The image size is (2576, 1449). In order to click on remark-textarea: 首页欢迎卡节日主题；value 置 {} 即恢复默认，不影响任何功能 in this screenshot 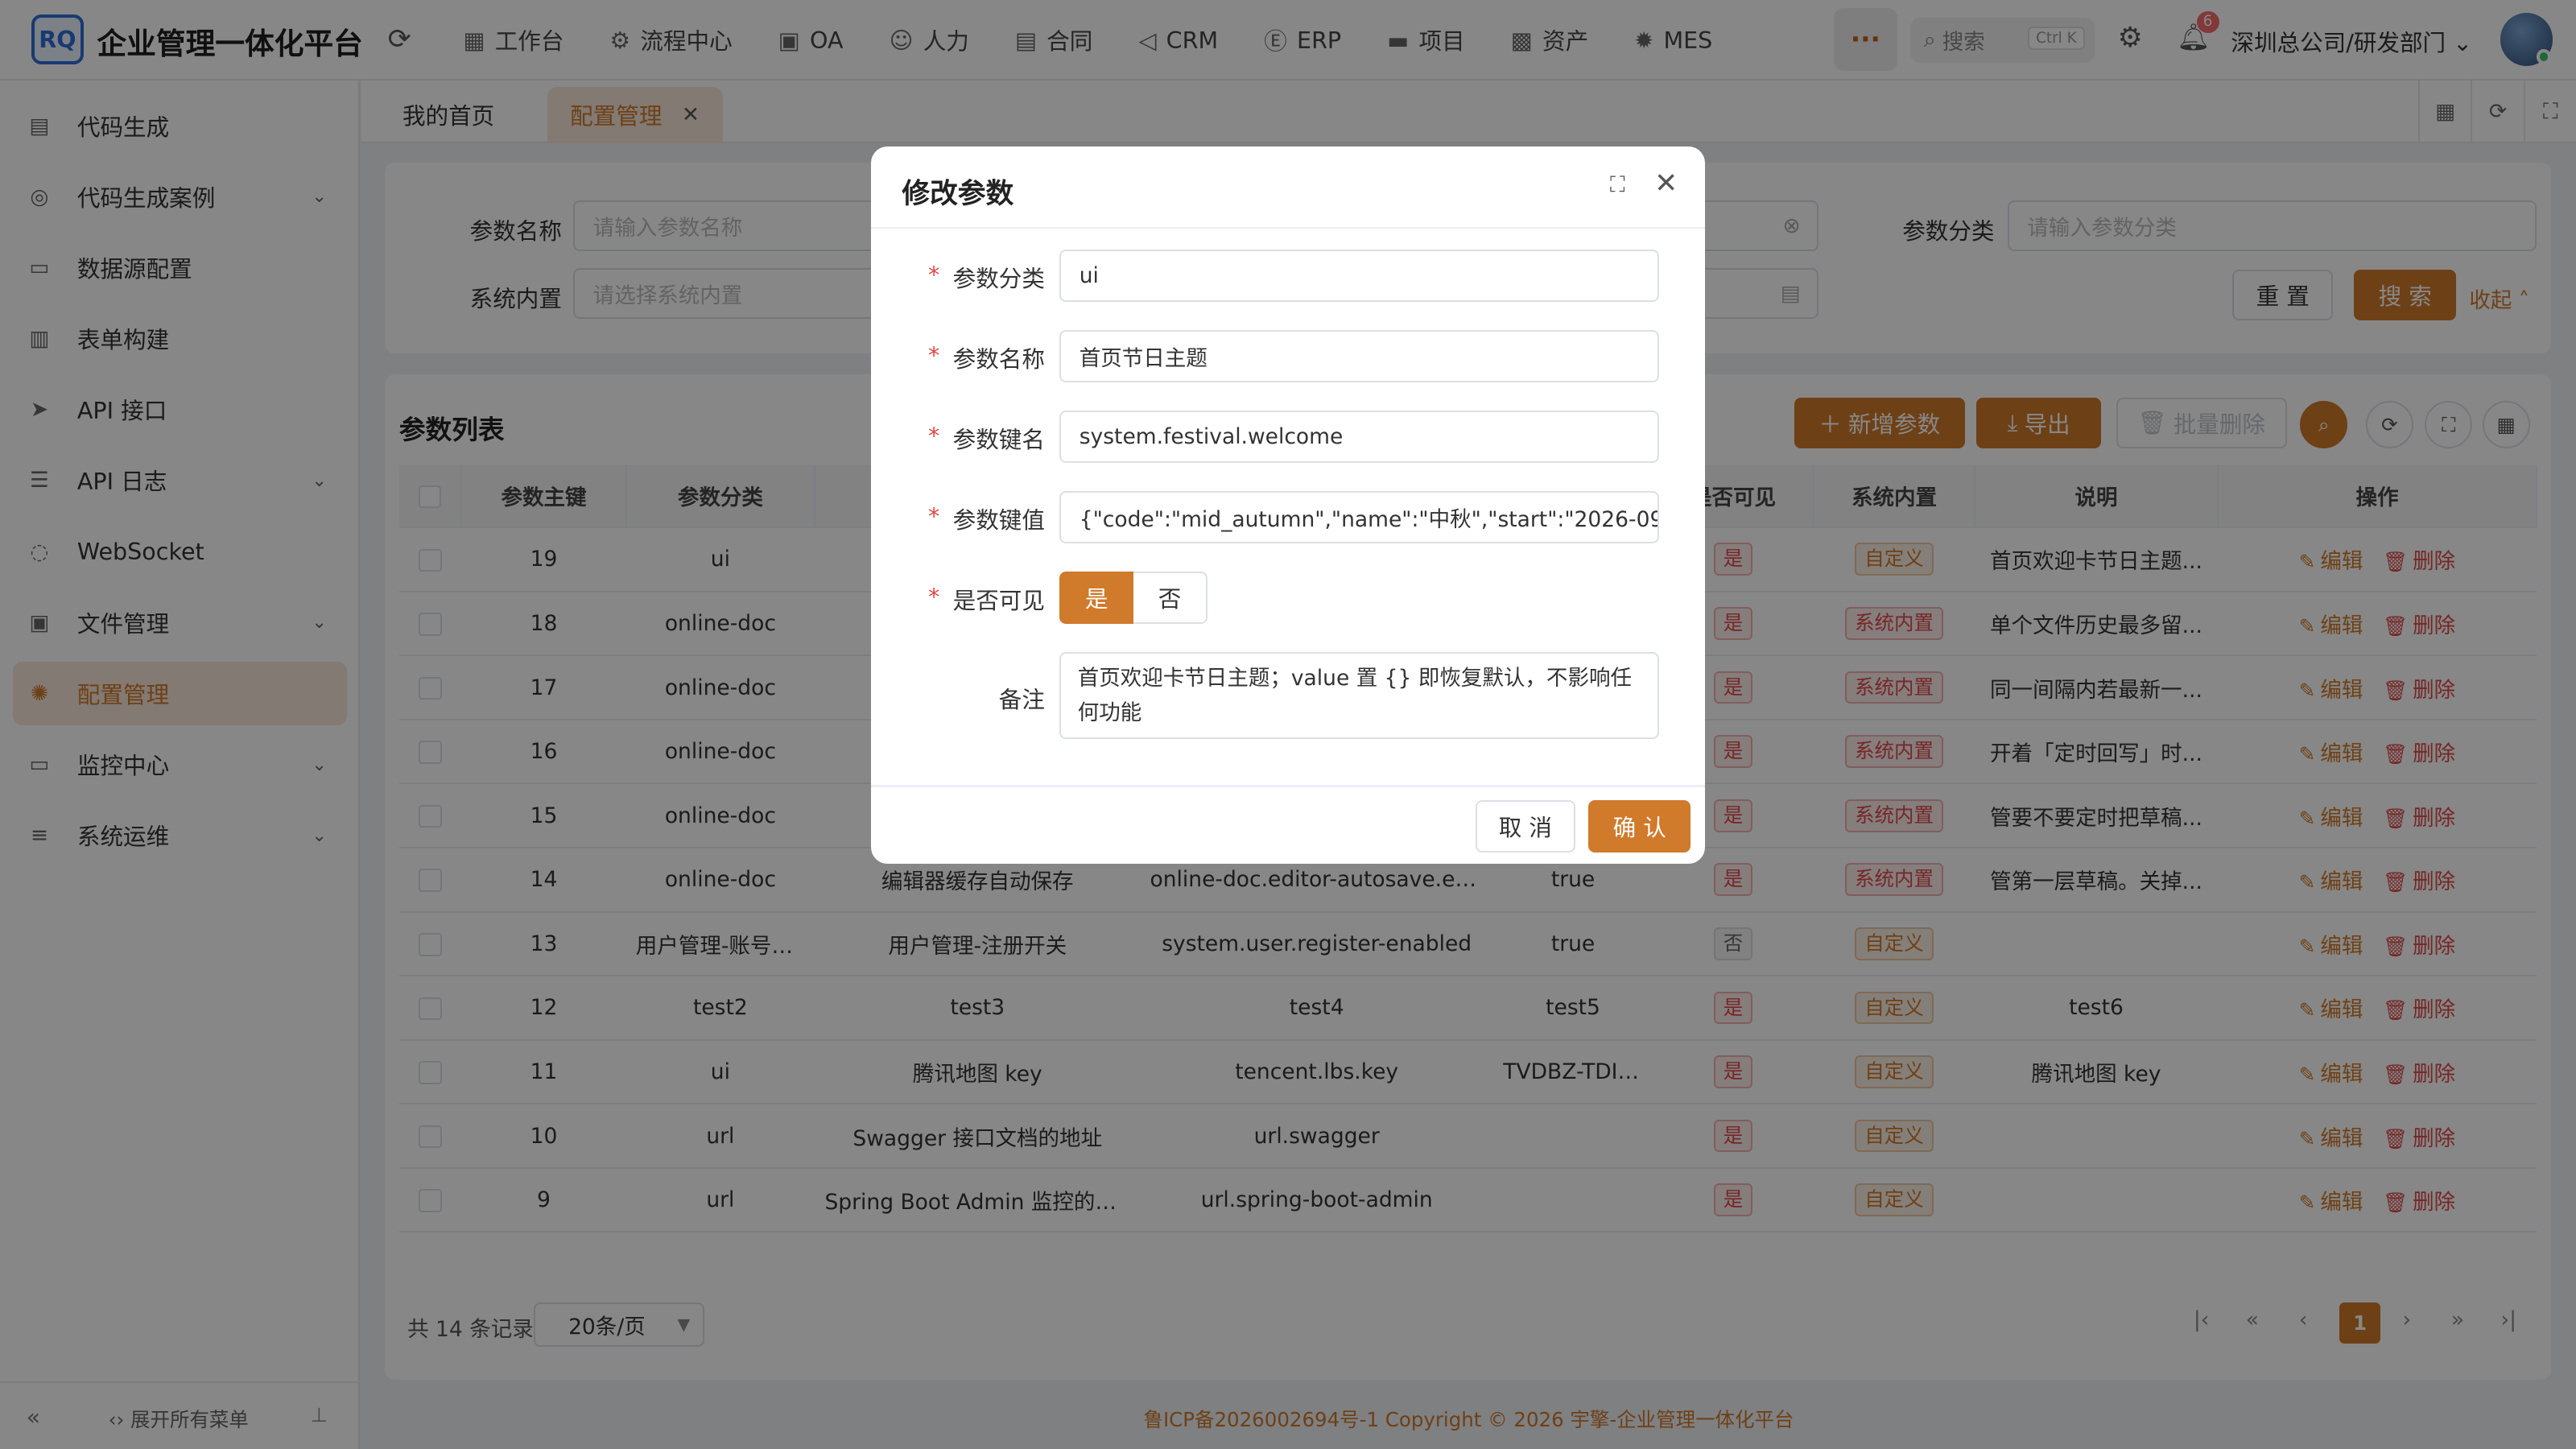, I will do `click(1359, 696)`.